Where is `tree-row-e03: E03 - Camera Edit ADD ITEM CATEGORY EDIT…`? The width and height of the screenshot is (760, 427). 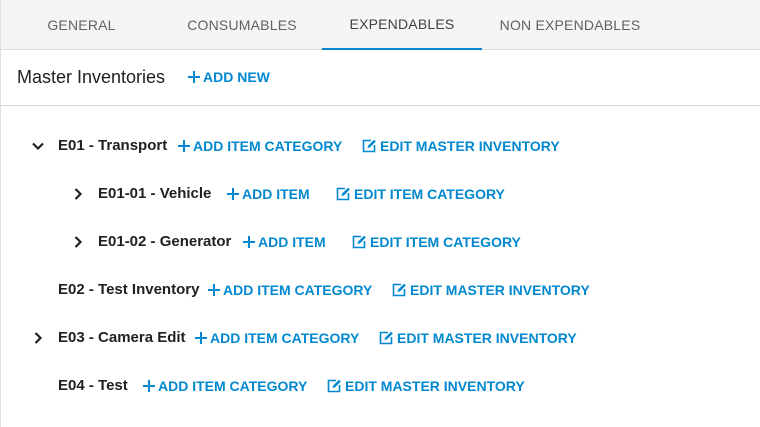
tree-row-e03: E03 - Camera Edit ADD ITEM CATEGORY EDIT… is located at coordinates (380, 338).